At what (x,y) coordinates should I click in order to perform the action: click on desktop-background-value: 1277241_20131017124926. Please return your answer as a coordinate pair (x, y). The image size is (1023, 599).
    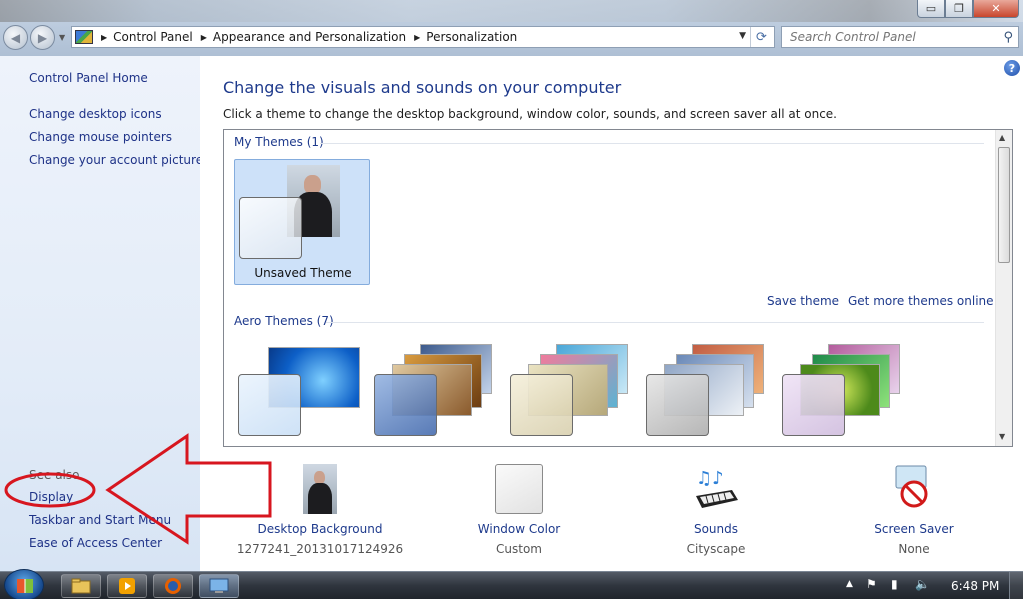
    Looking at the image, I should click on (320, 549).